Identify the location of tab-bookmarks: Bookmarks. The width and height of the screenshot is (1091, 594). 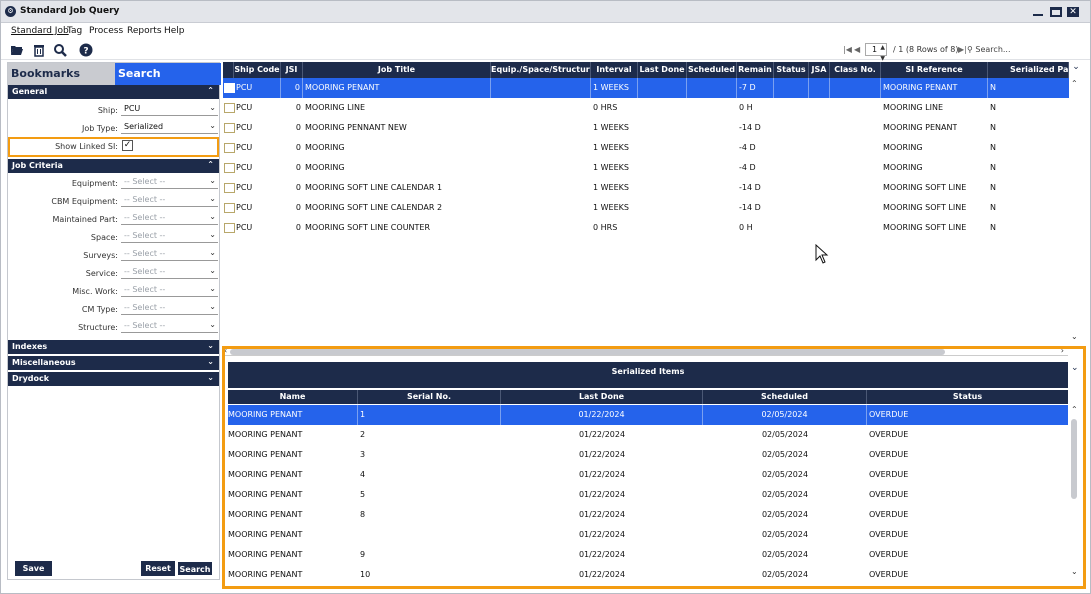
(61, 74).